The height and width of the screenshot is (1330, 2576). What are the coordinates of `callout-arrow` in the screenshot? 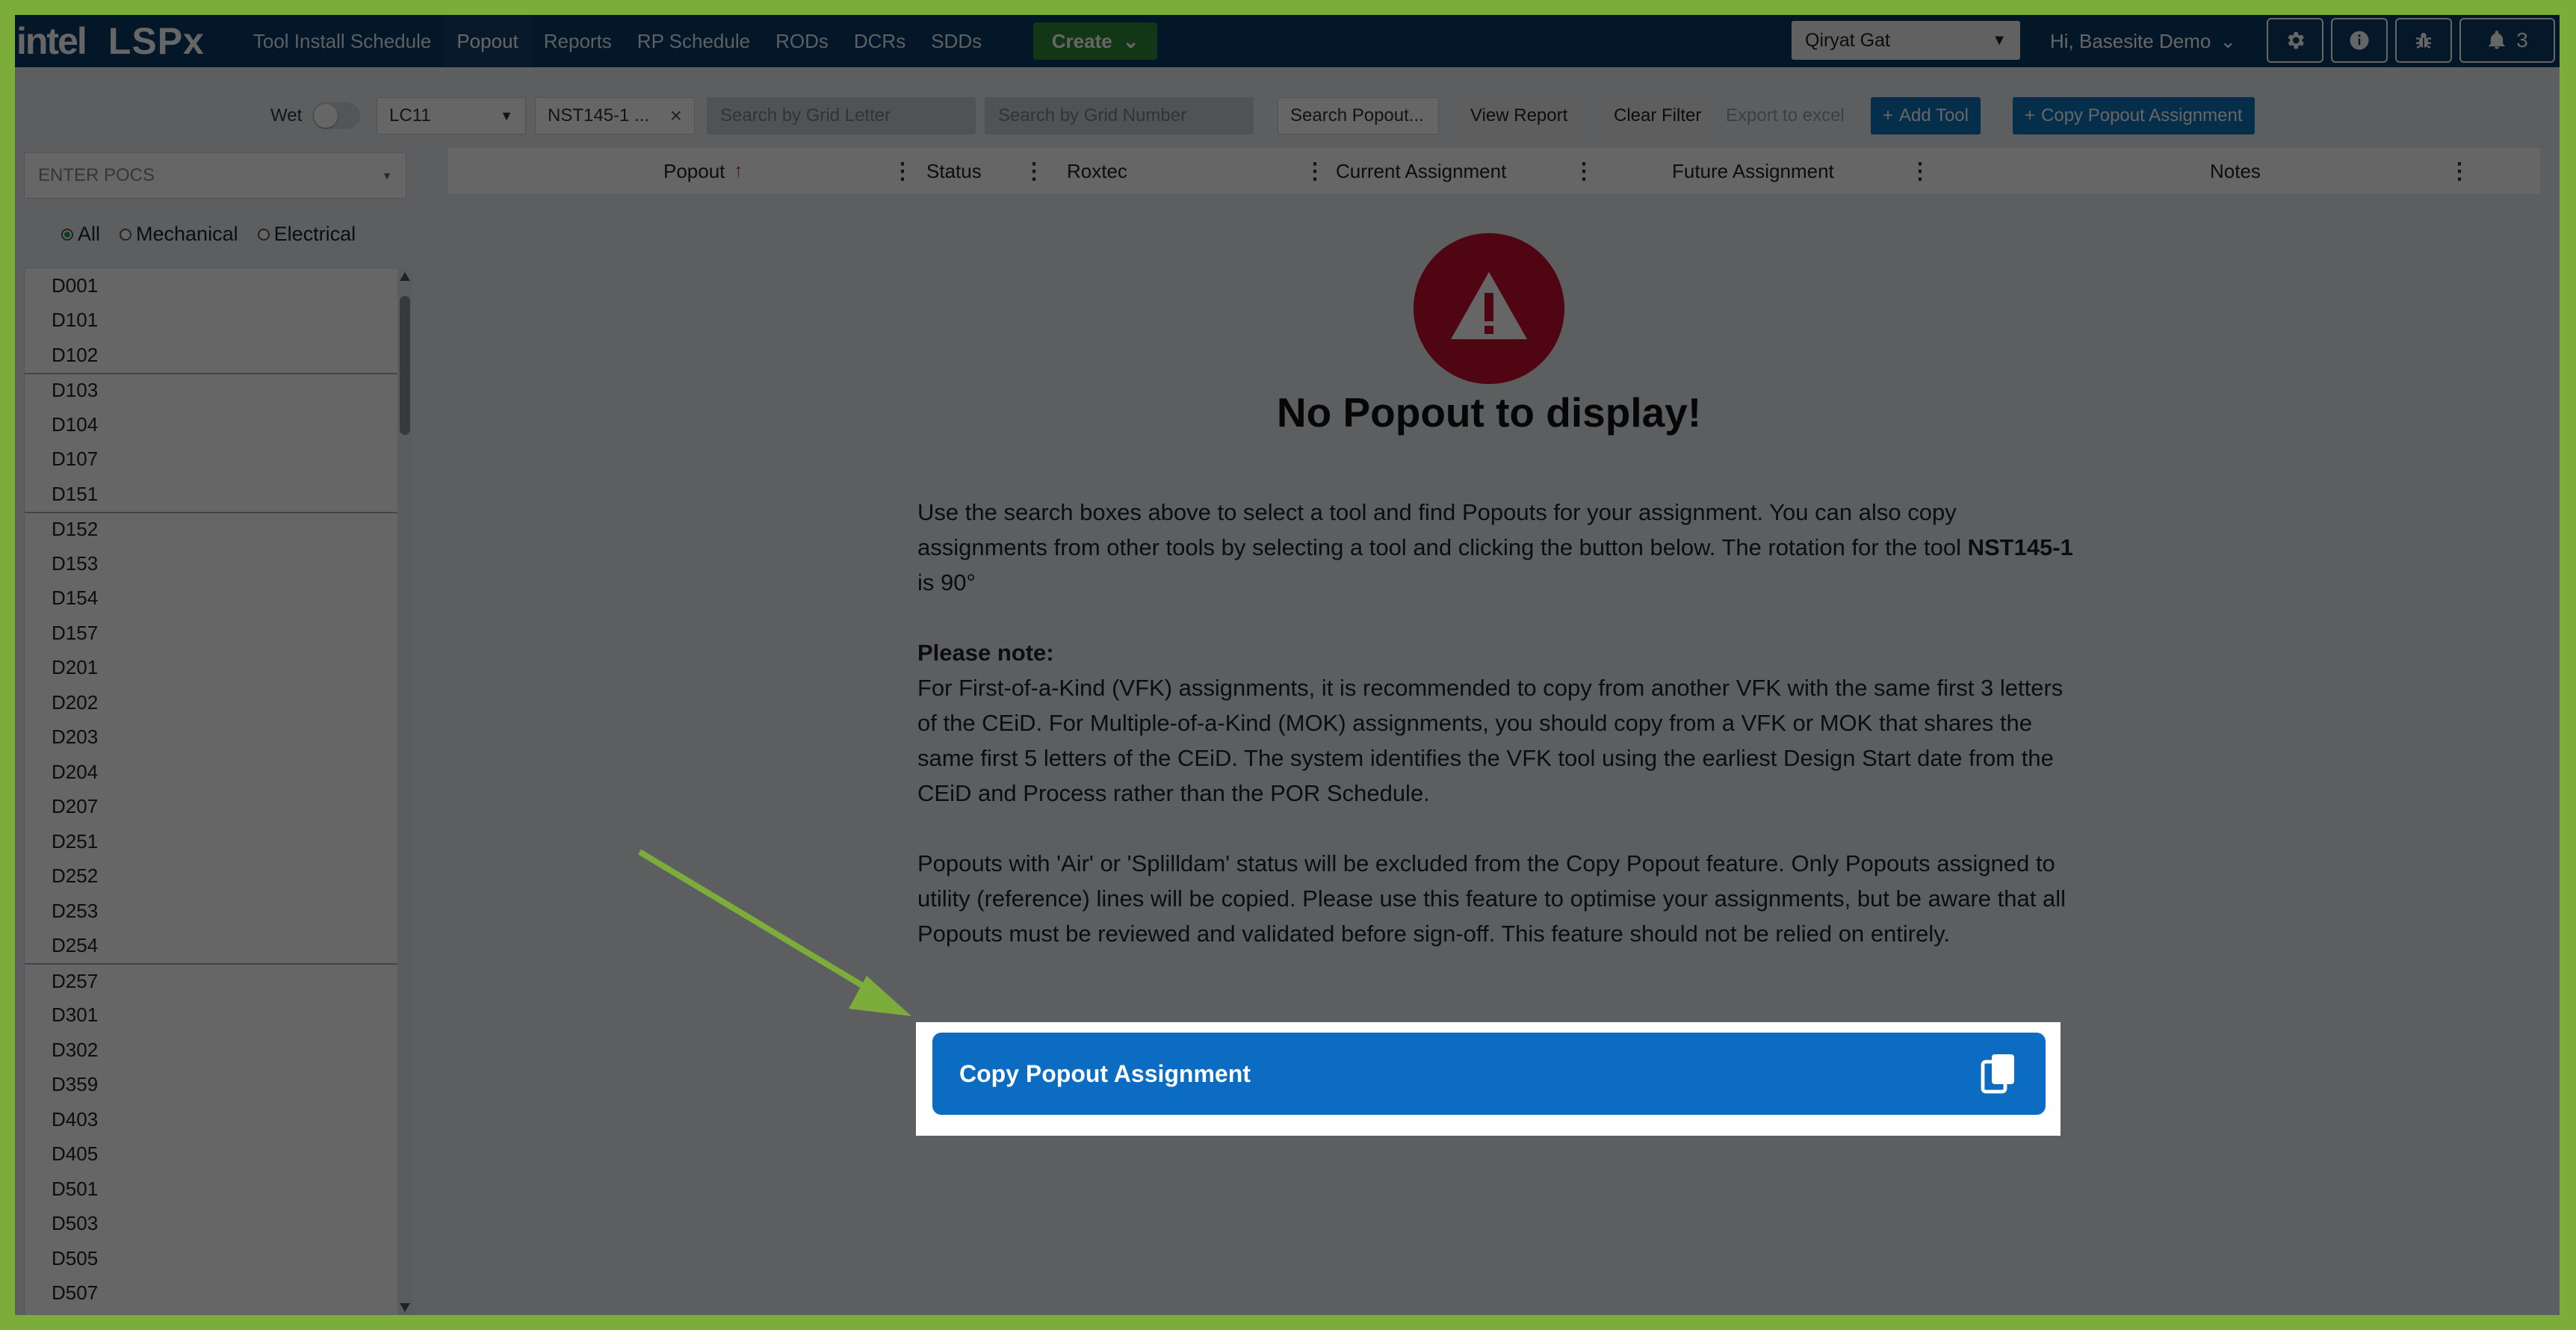 It's located at (774, 933).